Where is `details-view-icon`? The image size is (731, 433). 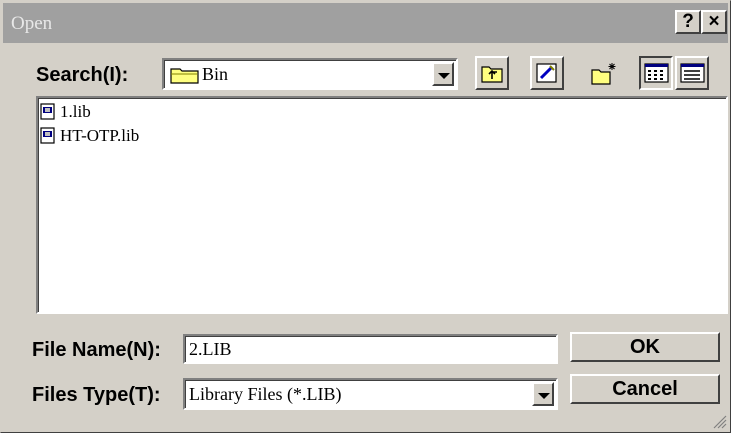
details-view-icon is located at coordinates (692, 73).